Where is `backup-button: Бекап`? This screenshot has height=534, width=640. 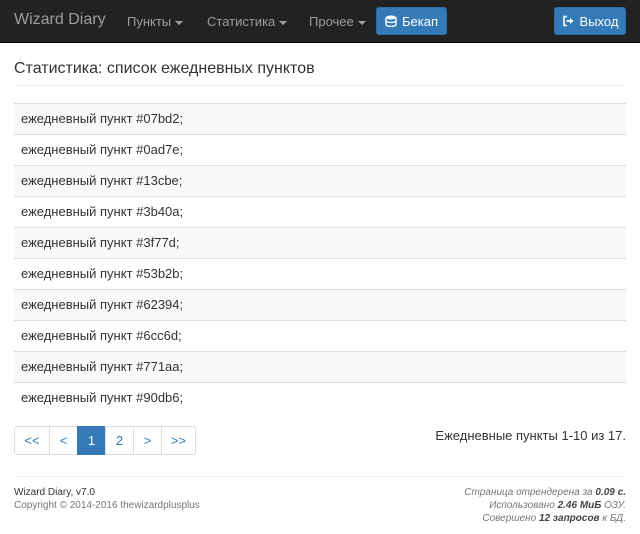
backup-button: Бекап is located at coordinates (411, 21).